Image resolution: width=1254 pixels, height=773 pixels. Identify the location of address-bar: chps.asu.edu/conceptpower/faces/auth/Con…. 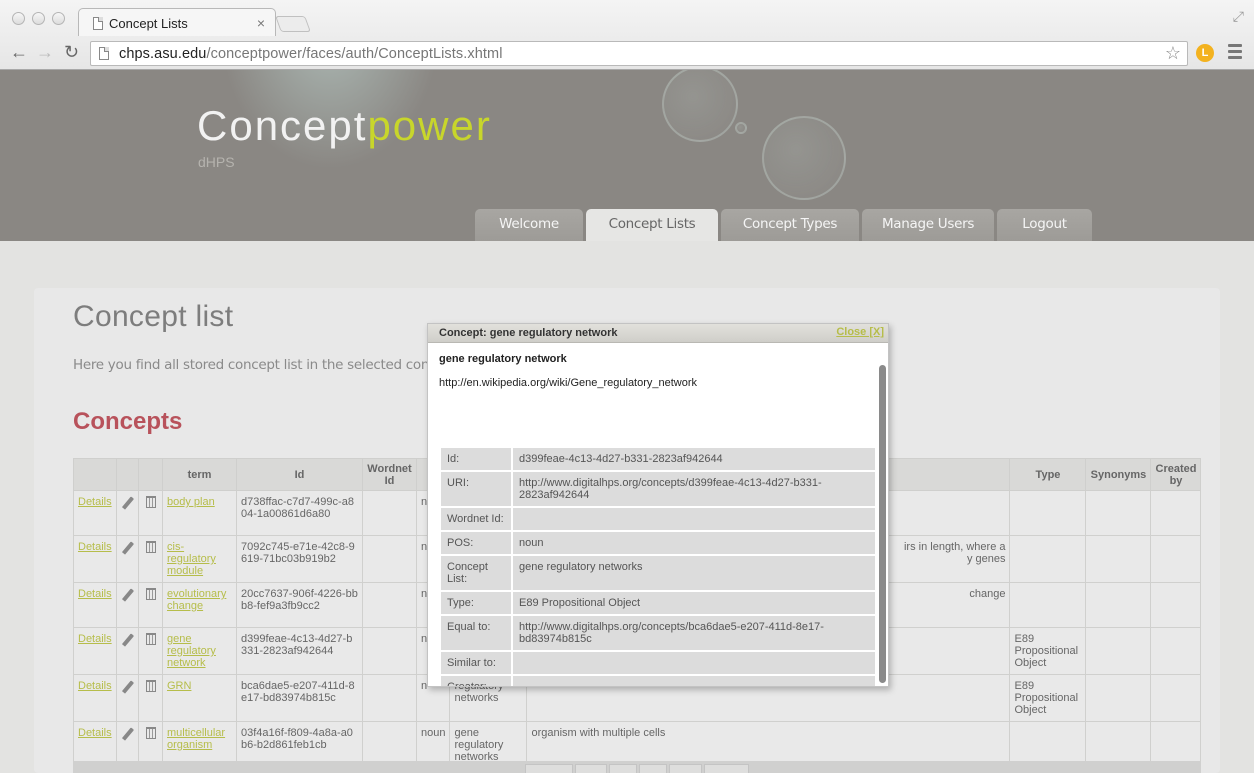
(639, 53).